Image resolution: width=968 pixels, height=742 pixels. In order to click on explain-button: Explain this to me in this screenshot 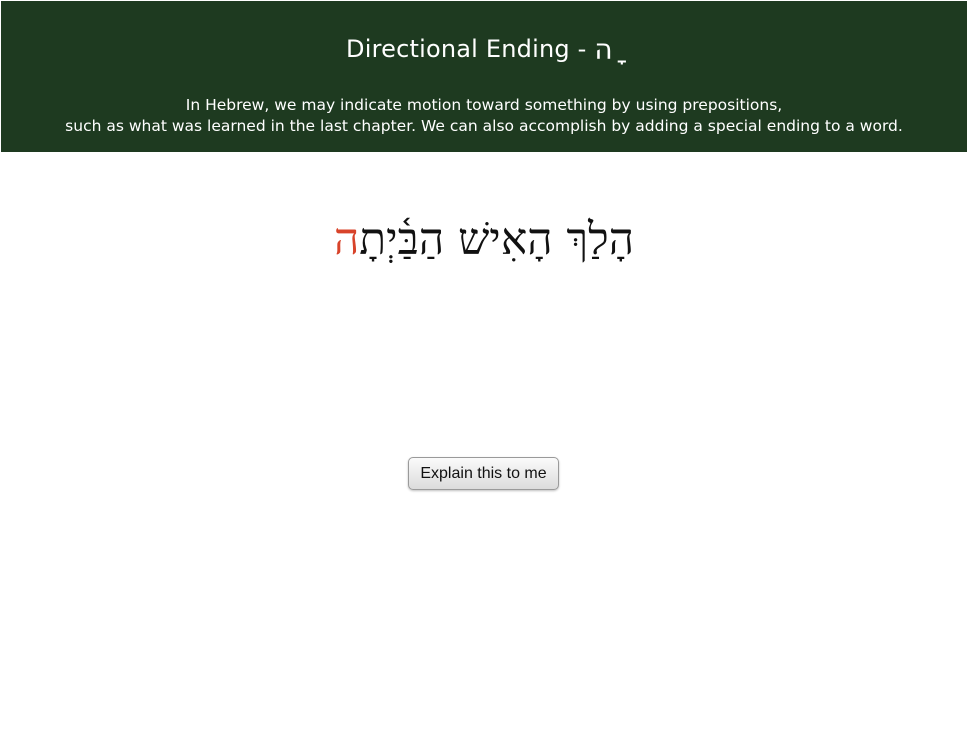, I will do `click(483, 473)`.